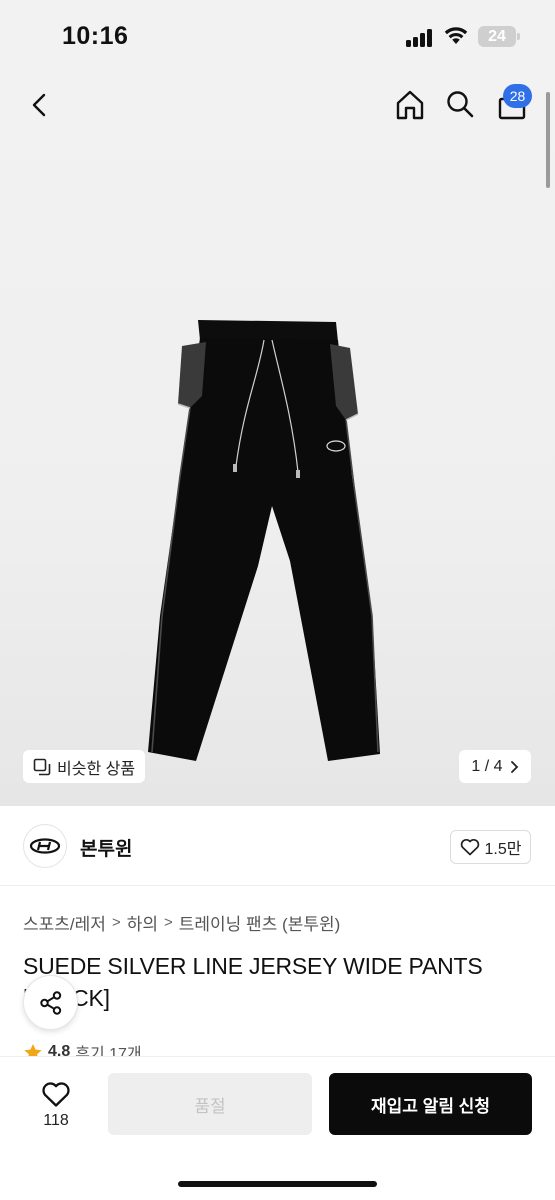 Image resolution: width=555 pixels, height=1200 pixels. I want to click on wifi-icon, so click(456, 35).